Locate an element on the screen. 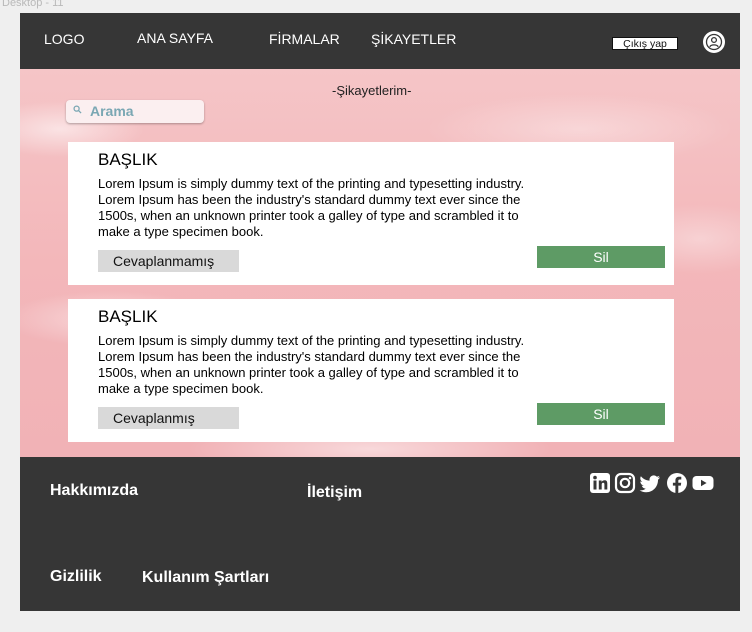 The width and height of the screenshot is (752, 632). footer-terms-link: Kullanım Şartları is located at coordinates (205, 578).